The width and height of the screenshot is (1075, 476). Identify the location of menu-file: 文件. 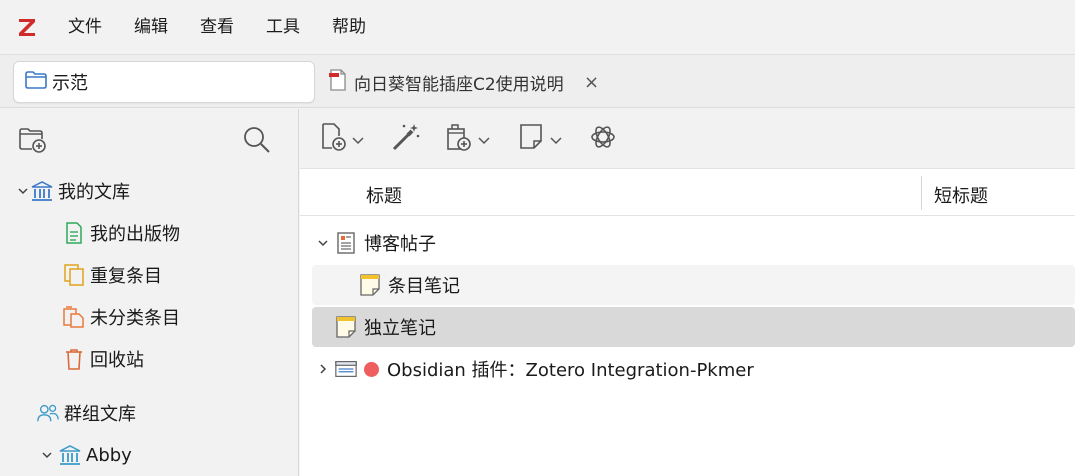
(86, 27).